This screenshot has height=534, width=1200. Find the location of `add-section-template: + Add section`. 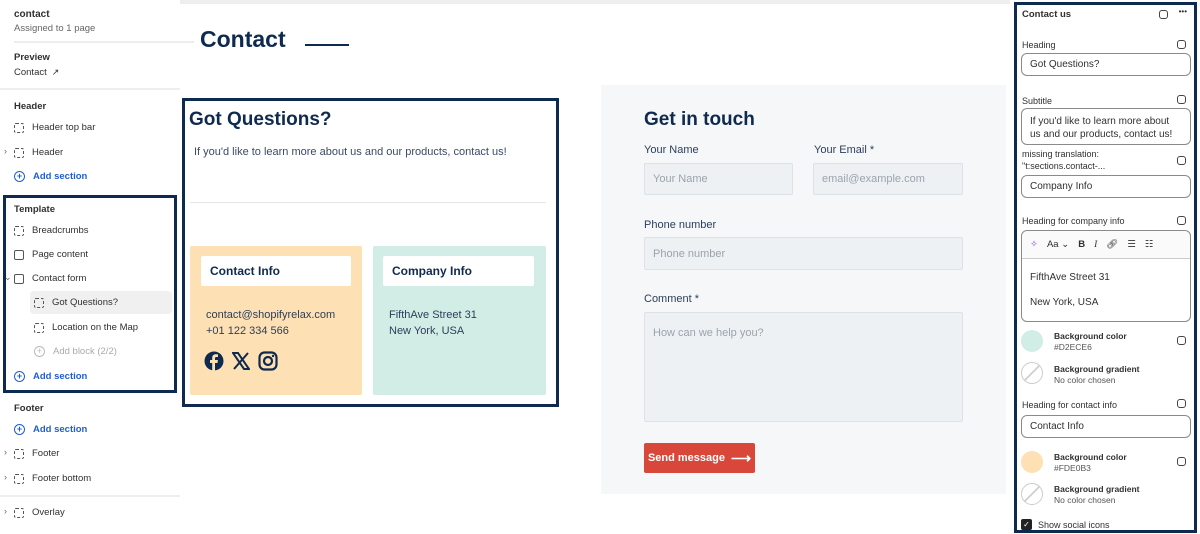

add-section-template: + Add section is located at coordinates (50, 376).